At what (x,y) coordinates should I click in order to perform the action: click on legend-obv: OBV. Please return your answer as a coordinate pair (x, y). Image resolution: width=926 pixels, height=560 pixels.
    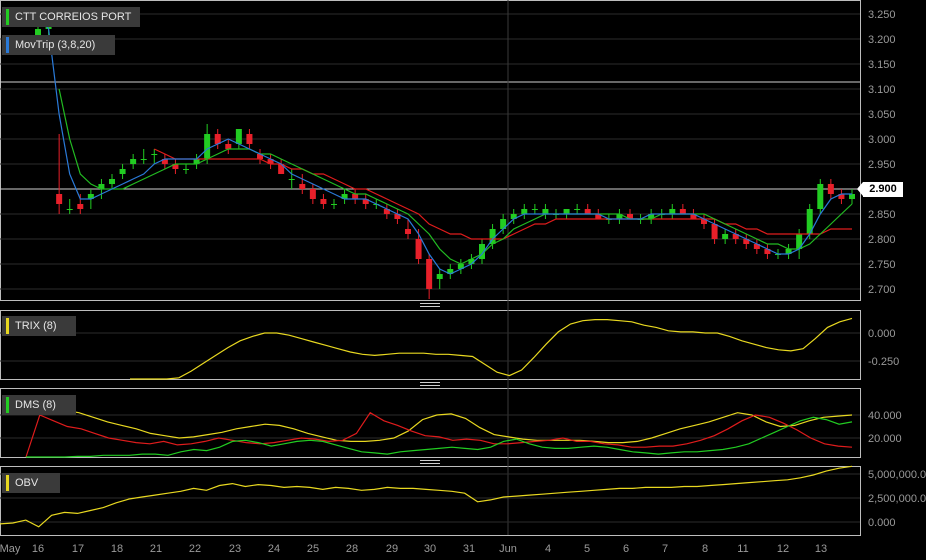
    Looking at the image, I should click on (31, 483).